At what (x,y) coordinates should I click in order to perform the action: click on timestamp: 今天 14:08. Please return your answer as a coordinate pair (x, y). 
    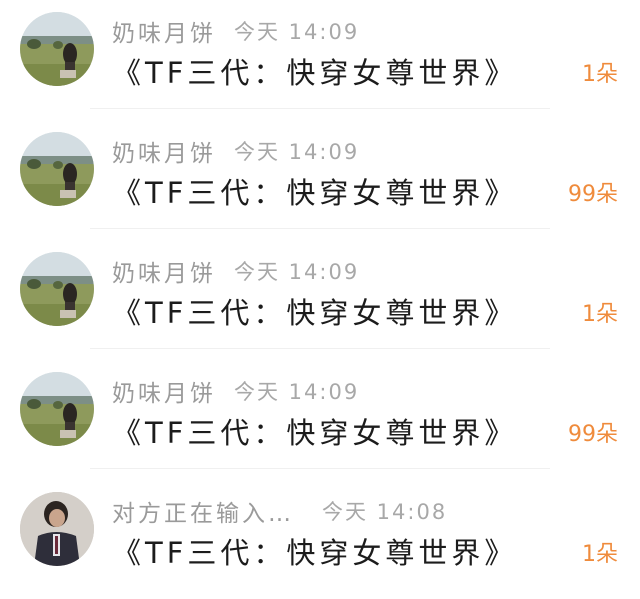
    Looking at the image, I should click on (385, 512).